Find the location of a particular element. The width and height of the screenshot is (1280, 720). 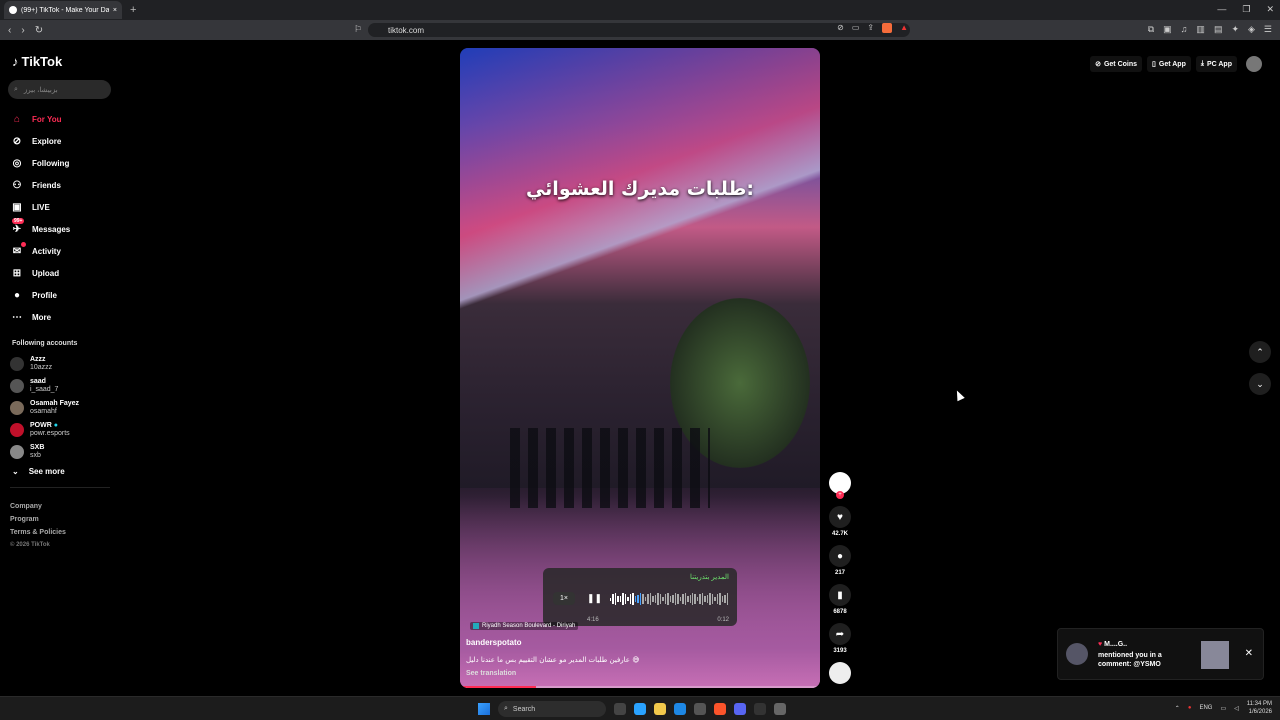

pc-app-button: ⤓ PC App is located at coordinates (1216, 64).